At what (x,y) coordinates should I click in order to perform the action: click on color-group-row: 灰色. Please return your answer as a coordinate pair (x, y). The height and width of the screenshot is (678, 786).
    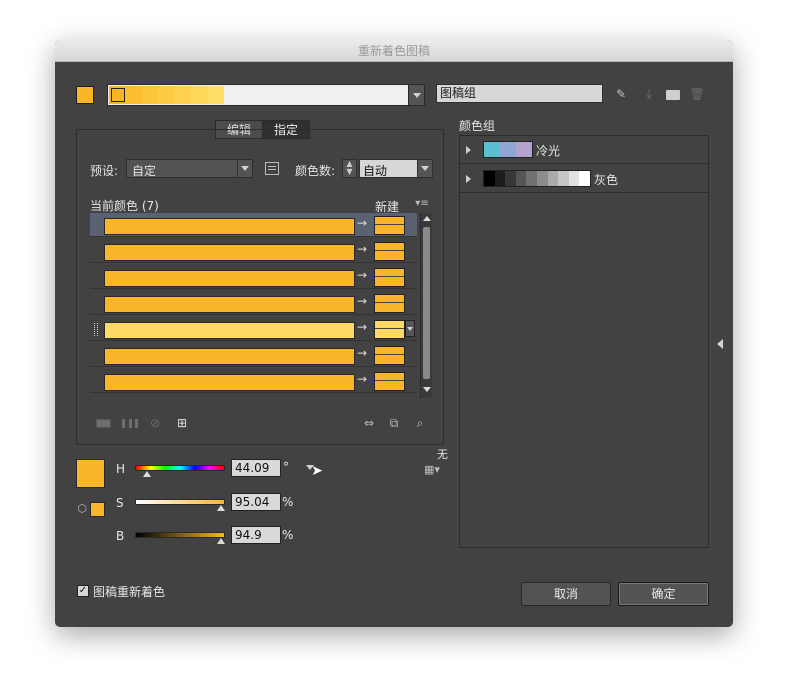
    Looking at the image, I should click on (584, 179).